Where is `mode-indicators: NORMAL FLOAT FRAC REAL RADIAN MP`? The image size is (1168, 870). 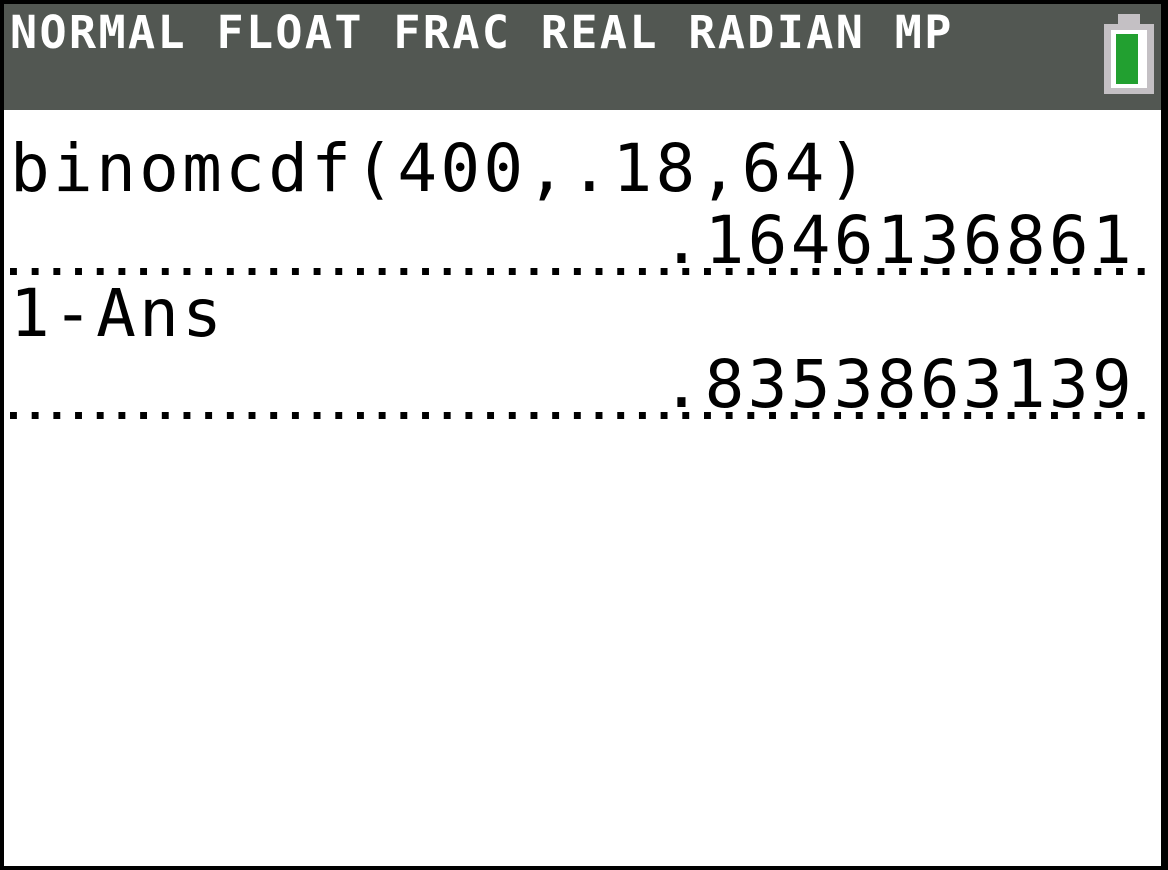
mode-indicators: NORMAL FLOAT FRAC REAL RADIAN MP is located at coordinates (482, 32).